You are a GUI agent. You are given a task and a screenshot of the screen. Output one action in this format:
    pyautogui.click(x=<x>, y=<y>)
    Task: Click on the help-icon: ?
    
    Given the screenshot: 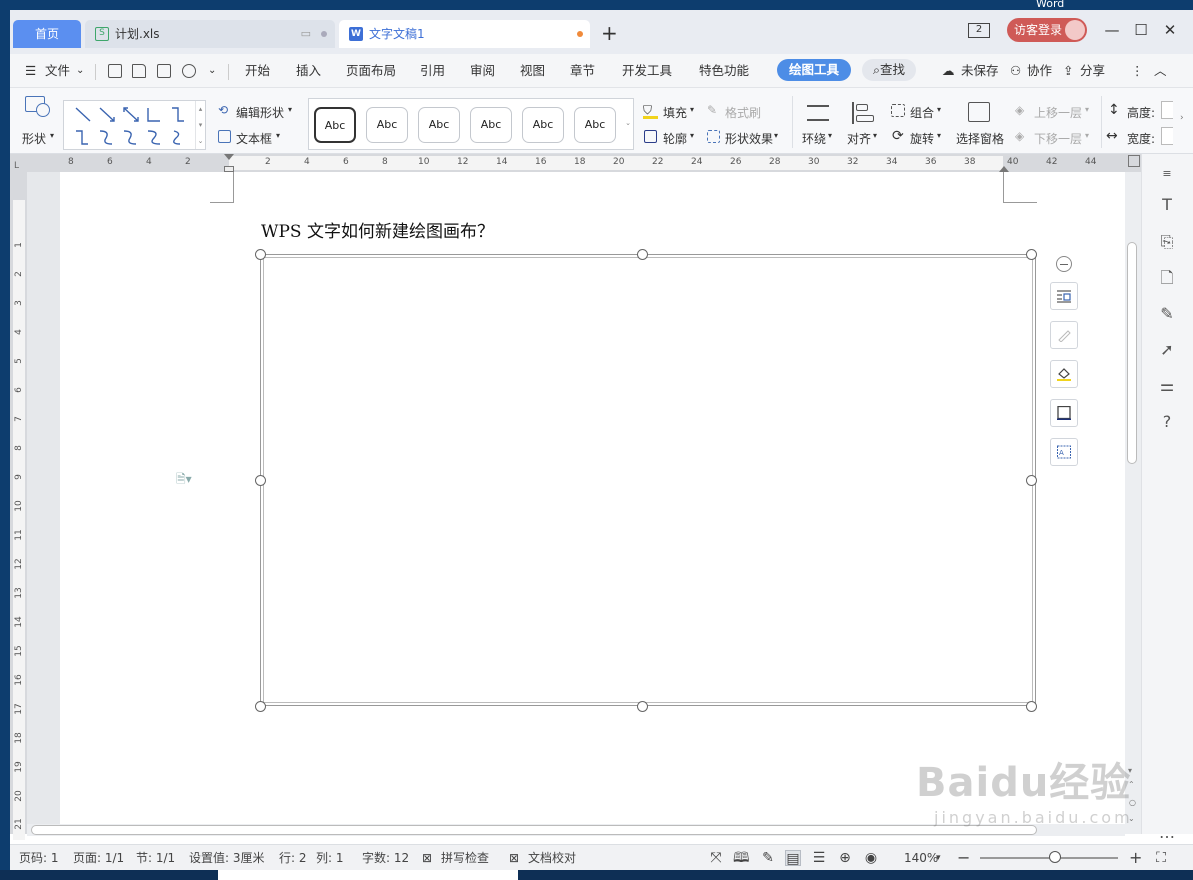 What is the action you would take?
    pyautogui.click(x=1167, y=422)
    